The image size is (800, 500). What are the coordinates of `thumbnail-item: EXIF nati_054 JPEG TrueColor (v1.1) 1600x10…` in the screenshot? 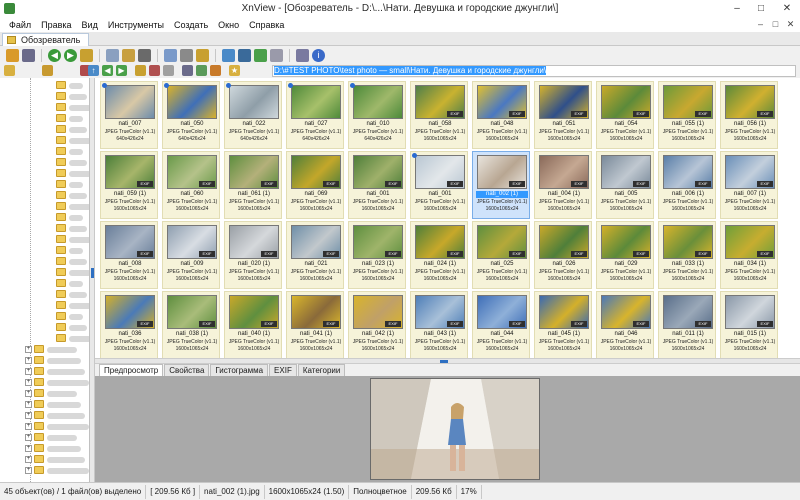 It's located at (625, 115).